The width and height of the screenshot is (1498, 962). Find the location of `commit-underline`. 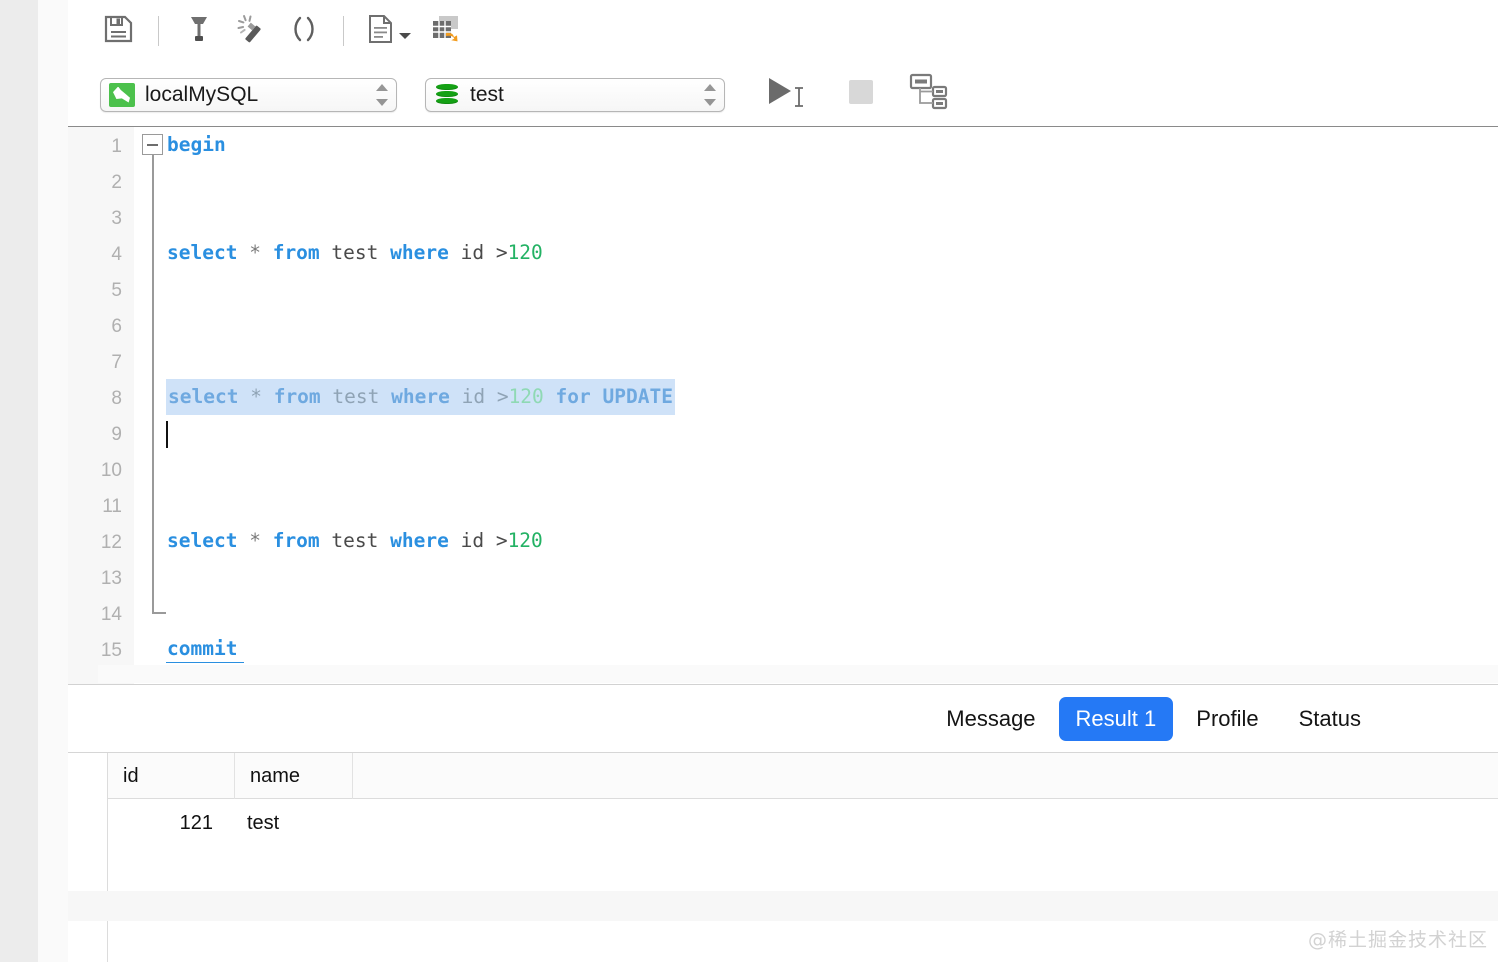

commit-underline is located at coordinates (205, 662).